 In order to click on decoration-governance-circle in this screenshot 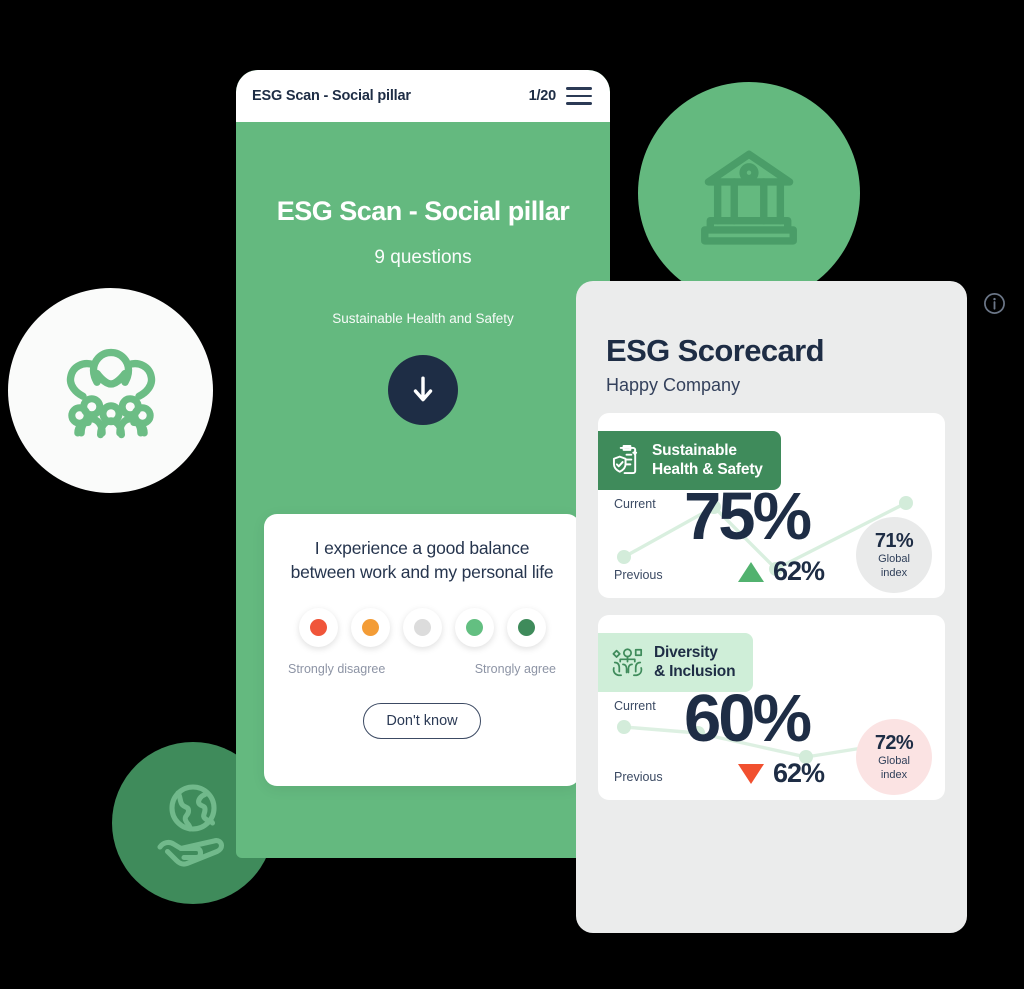, I will do `click(749, 193)`.